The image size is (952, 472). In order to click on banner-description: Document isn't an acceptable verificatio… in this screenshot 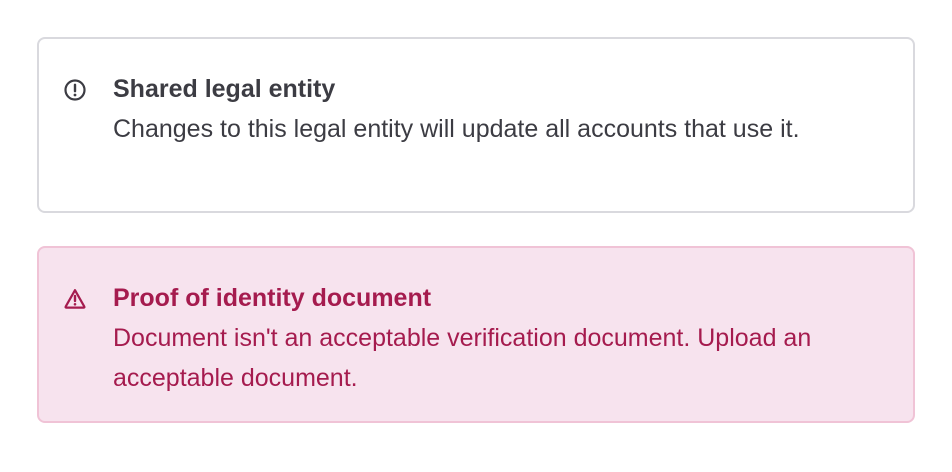, I will do `click(462, 358)`.